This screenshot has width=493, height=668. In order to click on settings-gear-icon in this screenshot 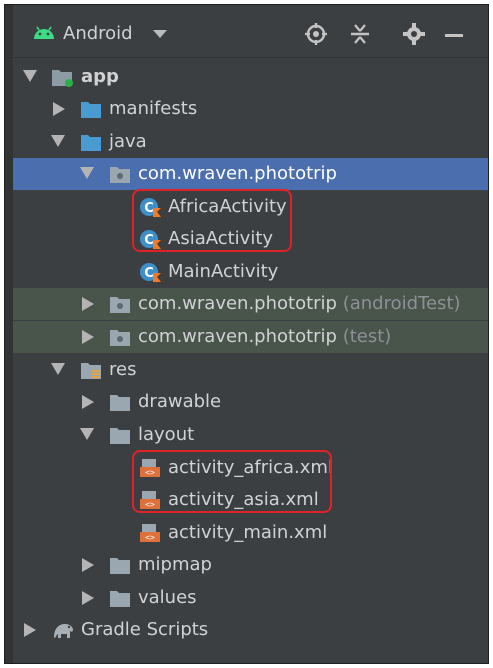, I will do `click(414, 34)`.